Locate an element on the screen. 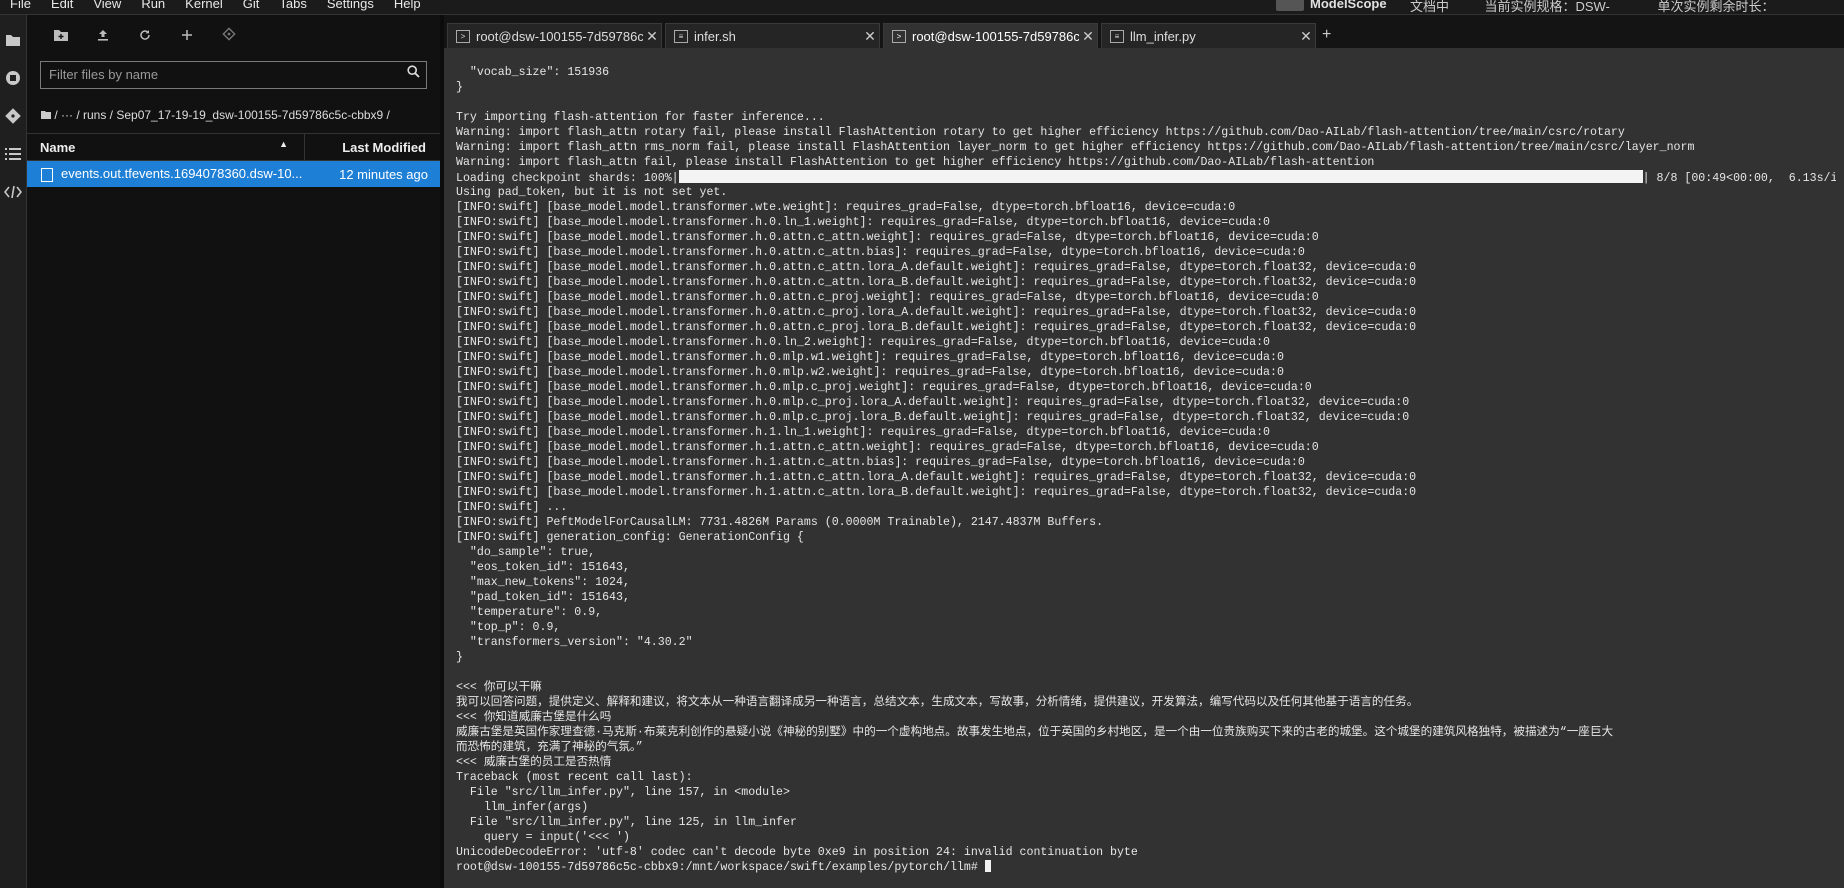 The width and height of the screenshot is (1844, 888). terminal-line: query = input('<<< ') is located at coordinates (543, 837).